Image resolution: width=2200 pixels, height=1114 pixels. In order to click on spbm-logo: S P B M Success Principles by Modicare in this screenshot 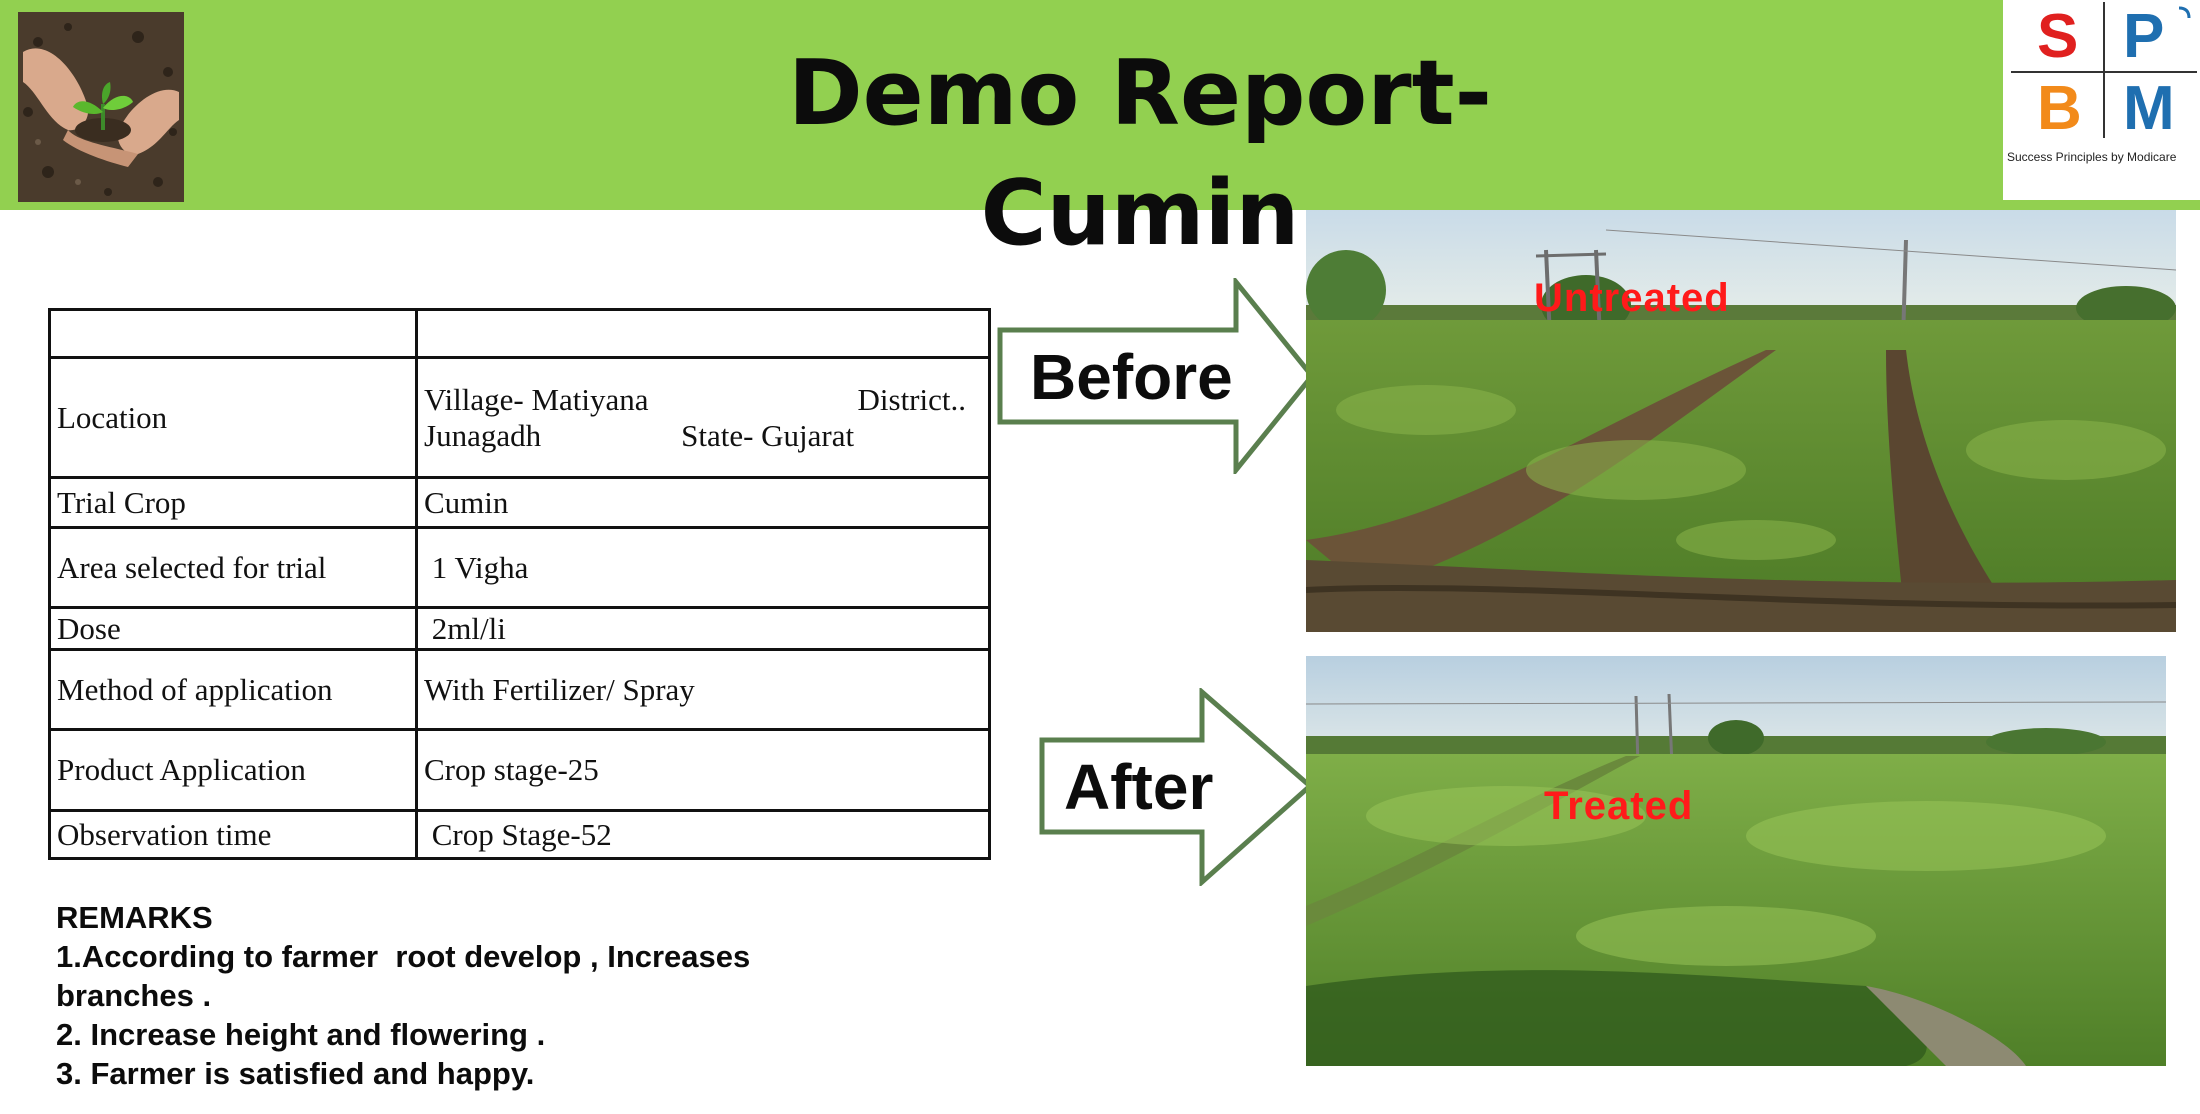, I will do `click(2101, 100)`.